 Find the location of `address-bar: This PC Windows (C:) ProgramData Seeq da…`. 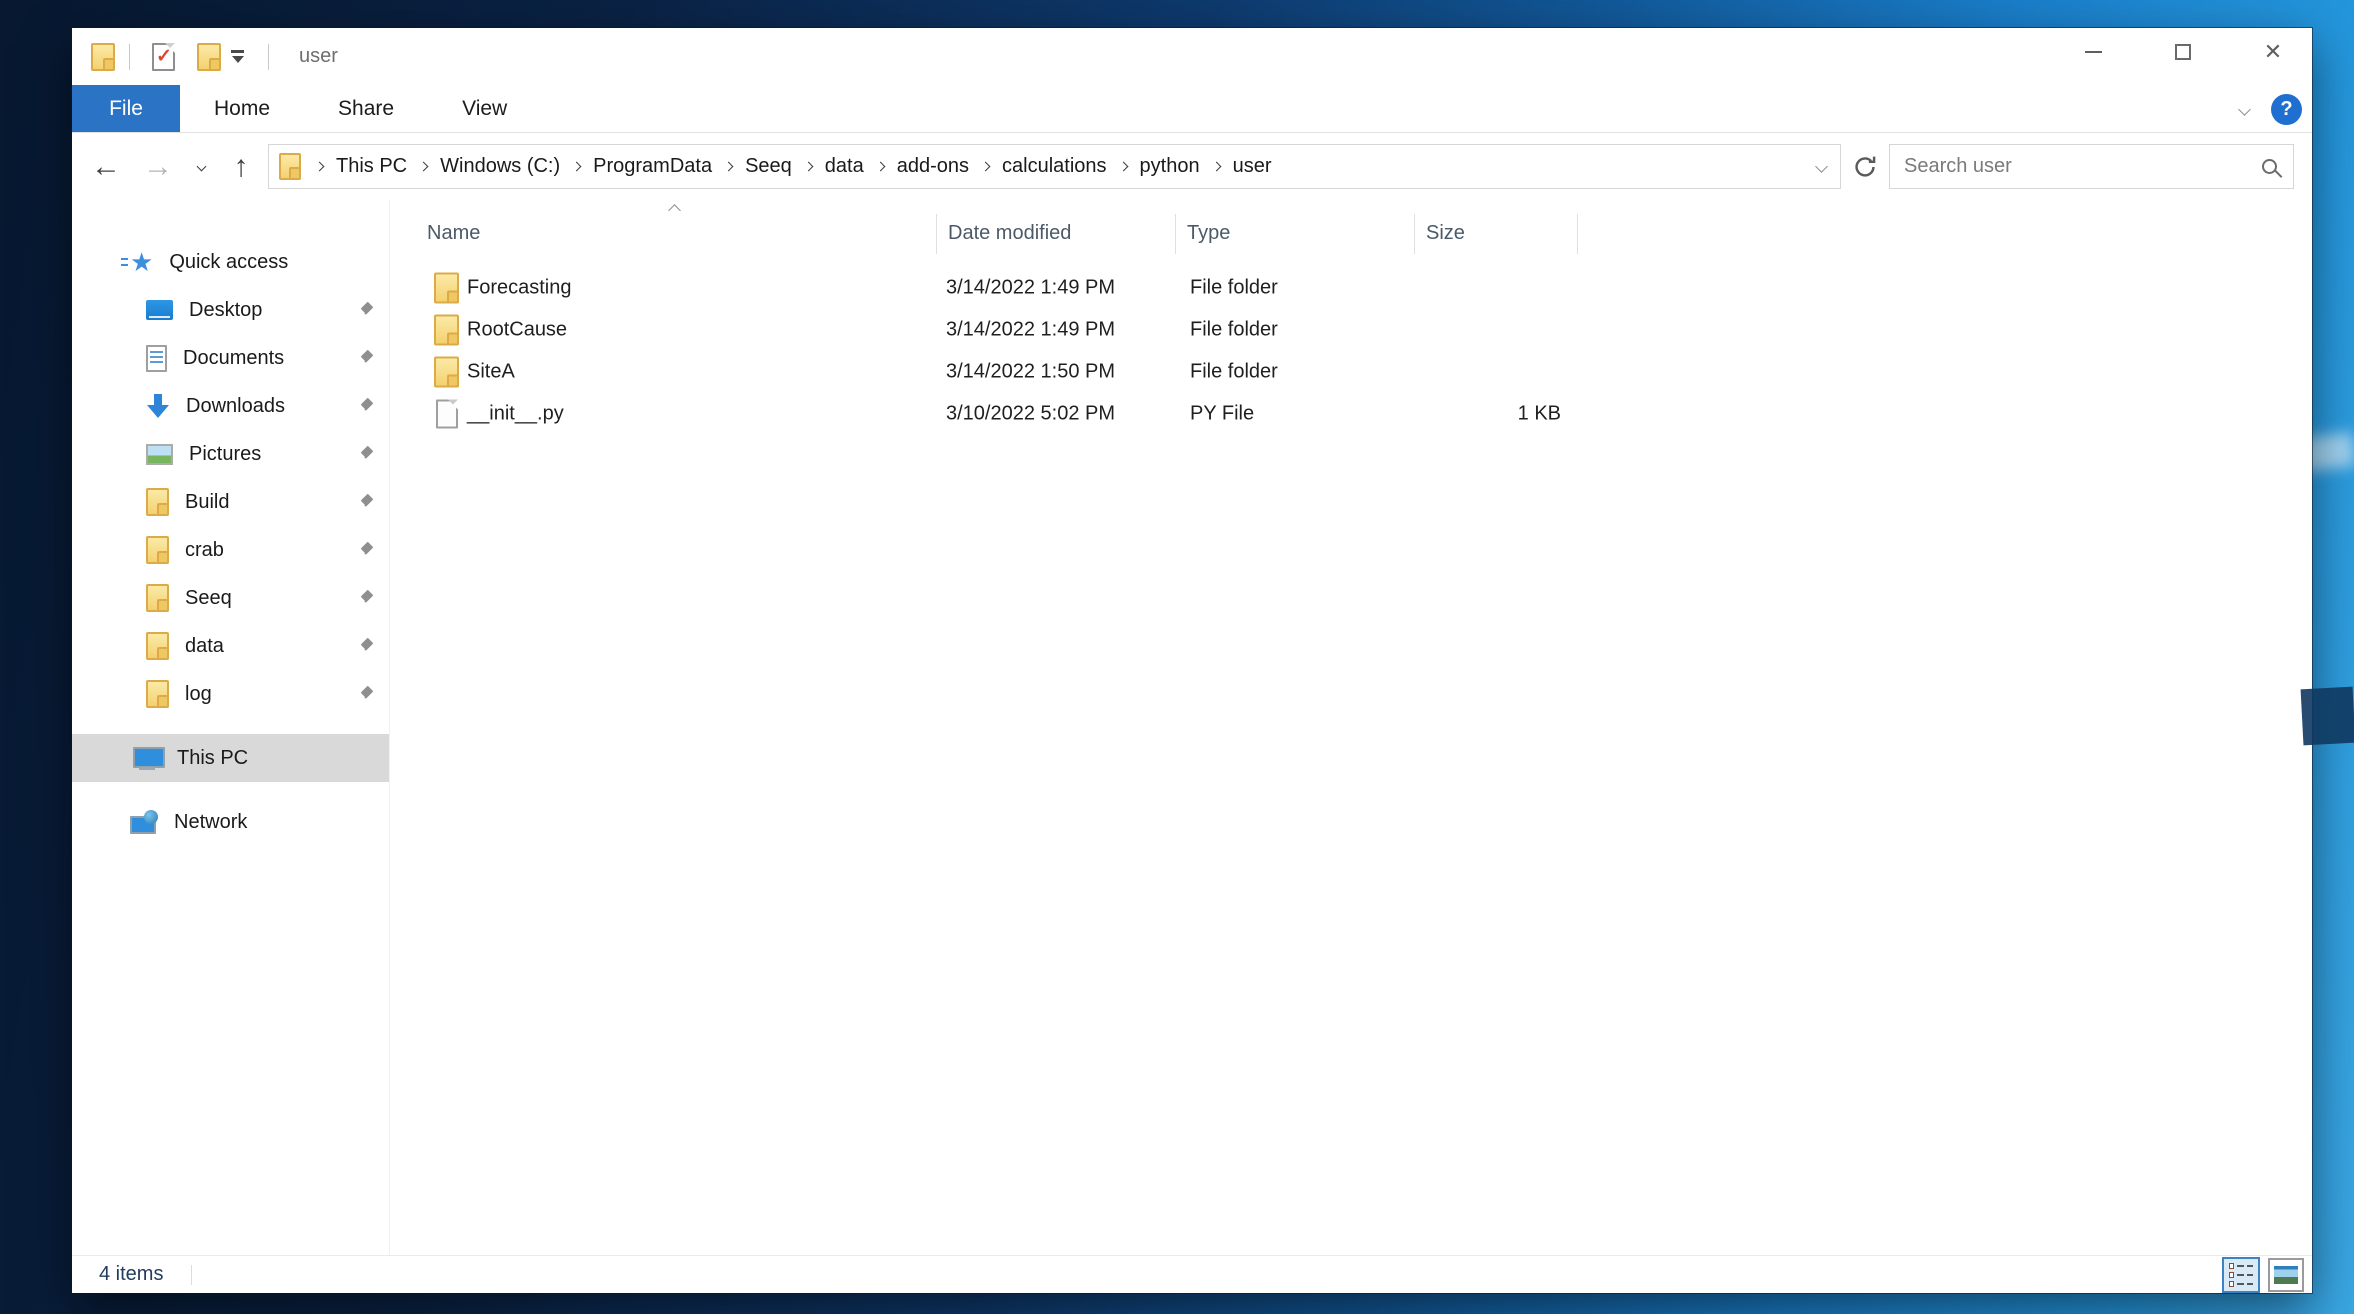

address-bar: This PC Windows (C:) ProgramData Seeq da… is located at coordinates (1054, 166).